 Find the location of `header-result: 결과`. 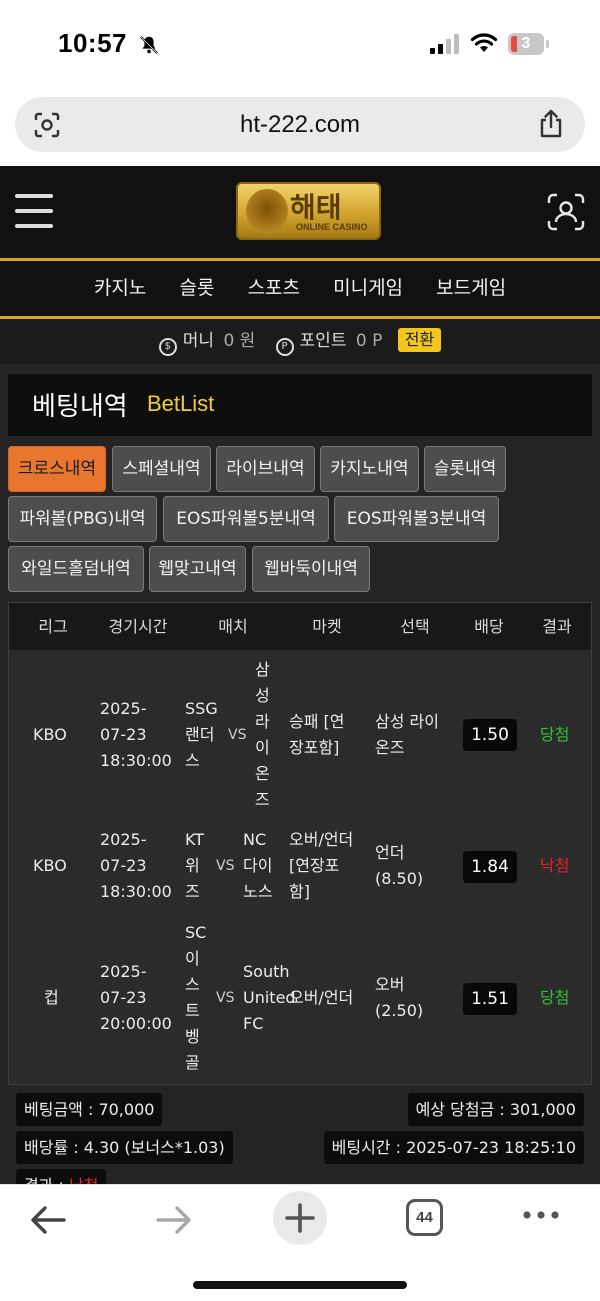

header-result: 결과 is located at coordinates (557, 626).